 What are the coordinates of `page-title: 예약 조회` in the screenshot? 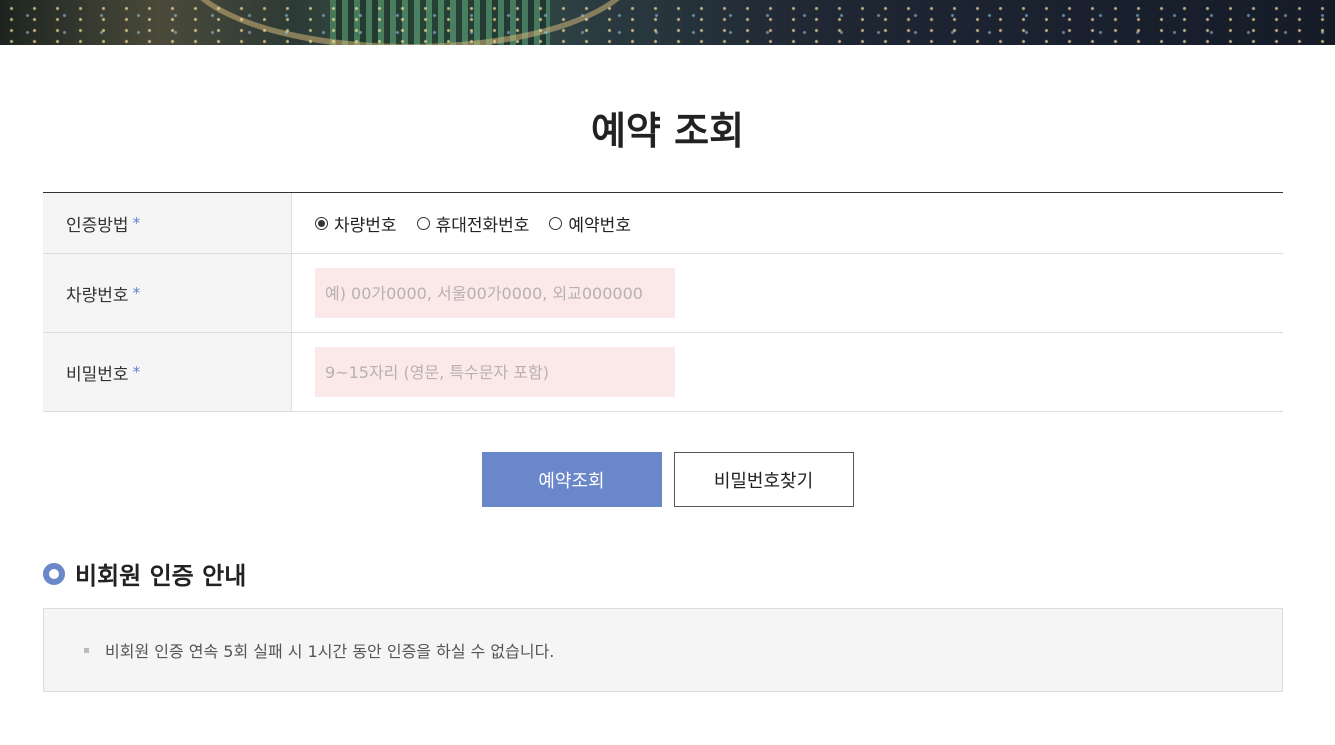 It's located at (667, 130).